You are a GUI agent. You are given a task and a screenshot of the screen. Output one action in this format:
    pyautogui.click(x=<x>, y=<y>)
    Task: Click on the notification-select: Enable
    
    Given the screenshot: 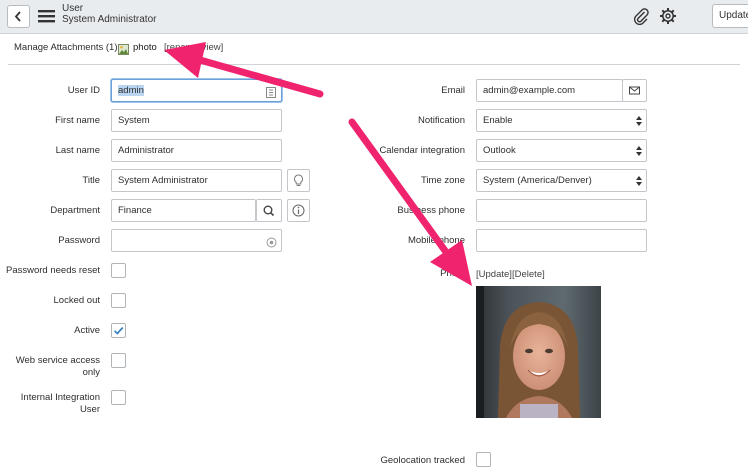 What is the action you would take?
    pyautogui.click(x=561, y=120)
    